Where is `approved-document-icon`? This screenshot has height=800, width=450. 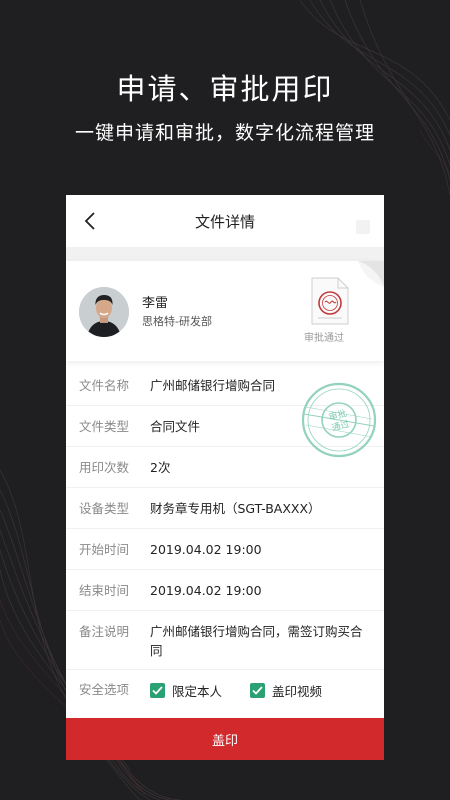
approved-document-icon is located at coordinates (330, 301).